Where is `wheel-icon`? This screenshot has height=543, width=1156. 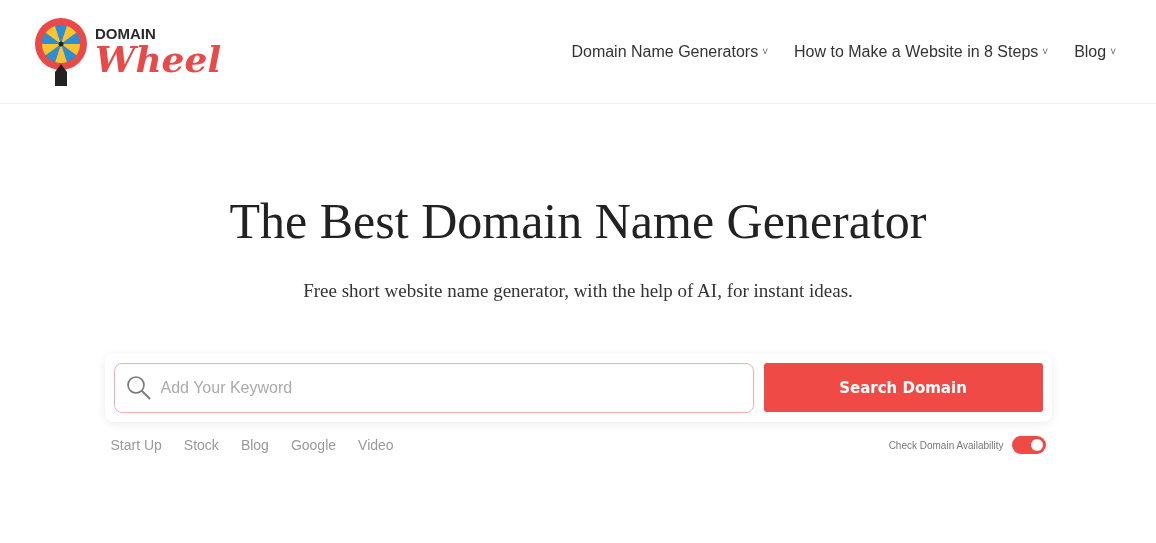 wheel-icon is located at coordinates (61, 51).